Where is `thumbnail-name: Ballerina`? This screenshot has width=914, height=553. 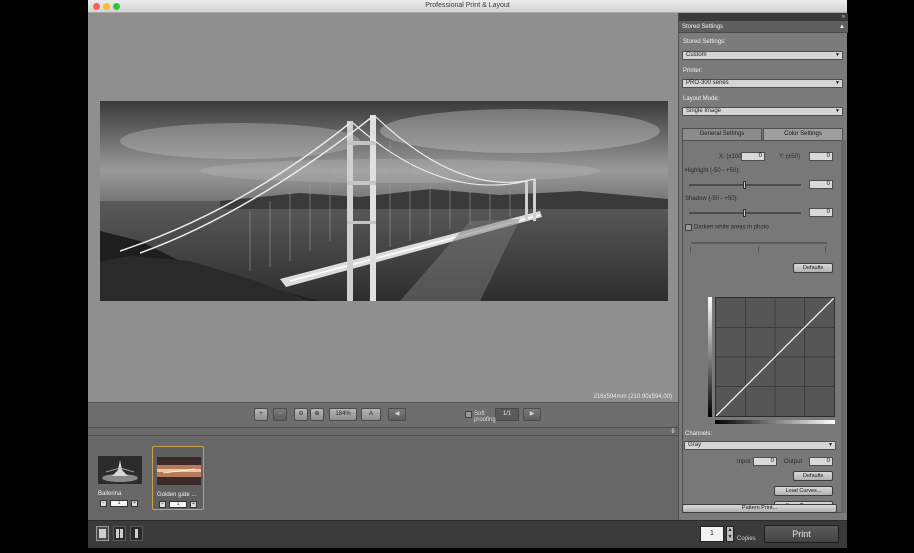
thumbnail-name: Ballerina is located at coordinates (110, 494).